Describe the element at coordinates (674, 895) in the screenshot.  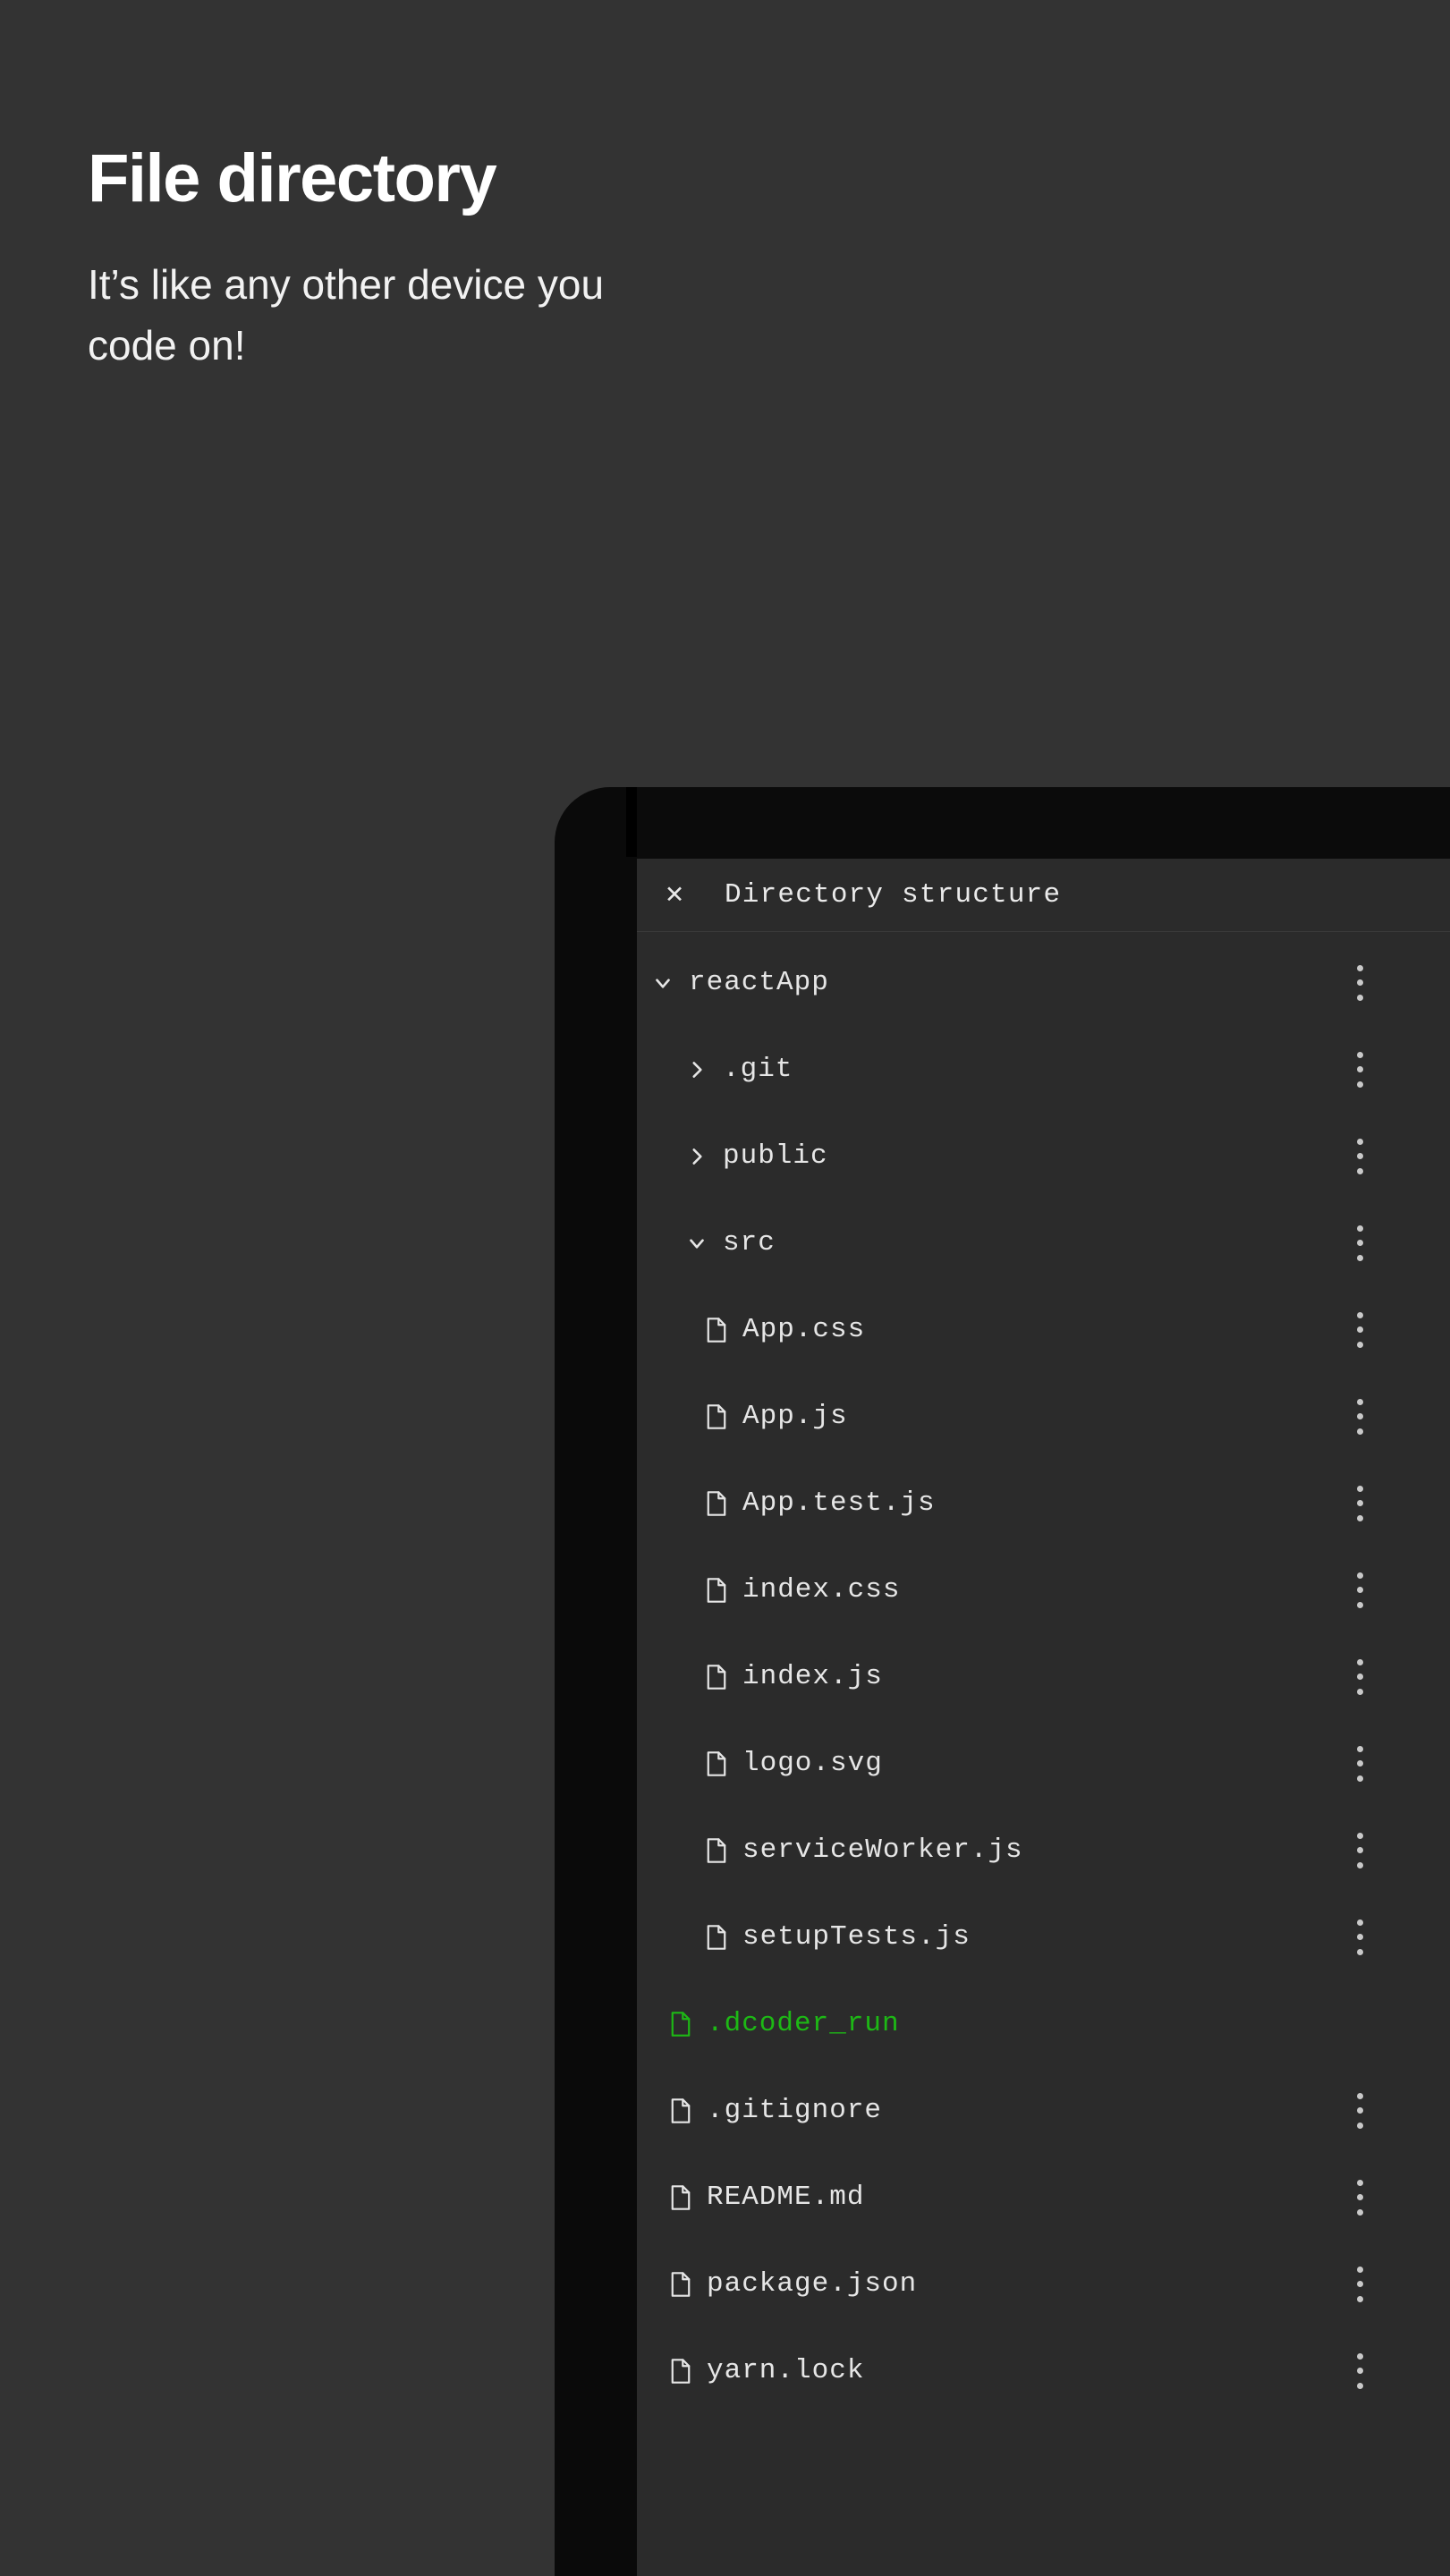
I see `close-icon: ✕` at that location.